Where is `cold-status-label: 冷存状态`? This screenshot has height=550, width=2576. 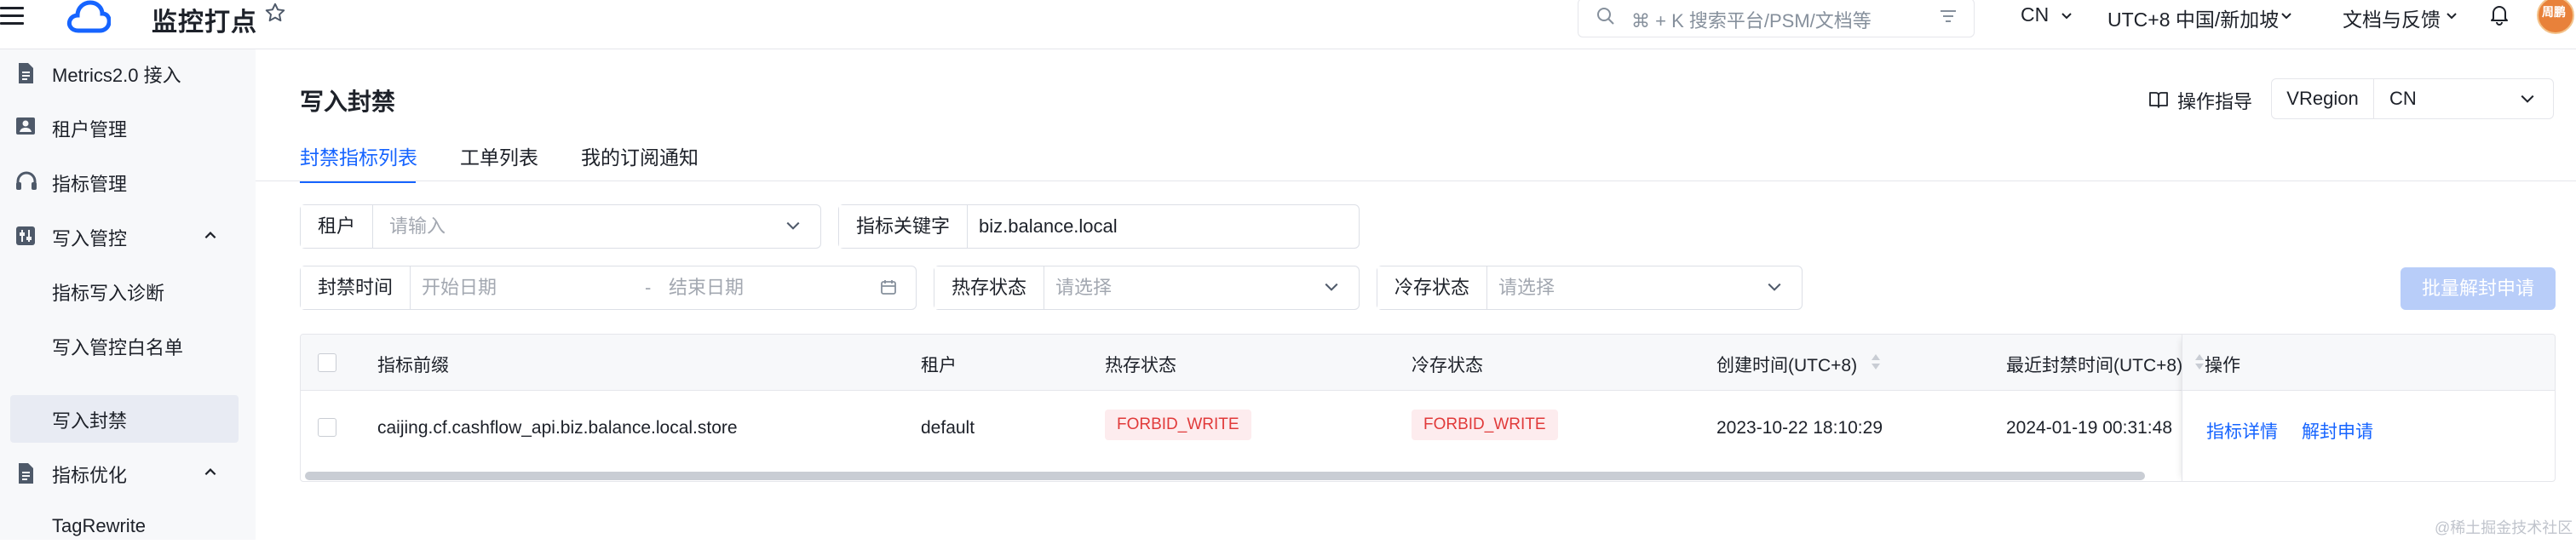 cold-status-label: 冷存状态 is located at coordinates (1432, 287).